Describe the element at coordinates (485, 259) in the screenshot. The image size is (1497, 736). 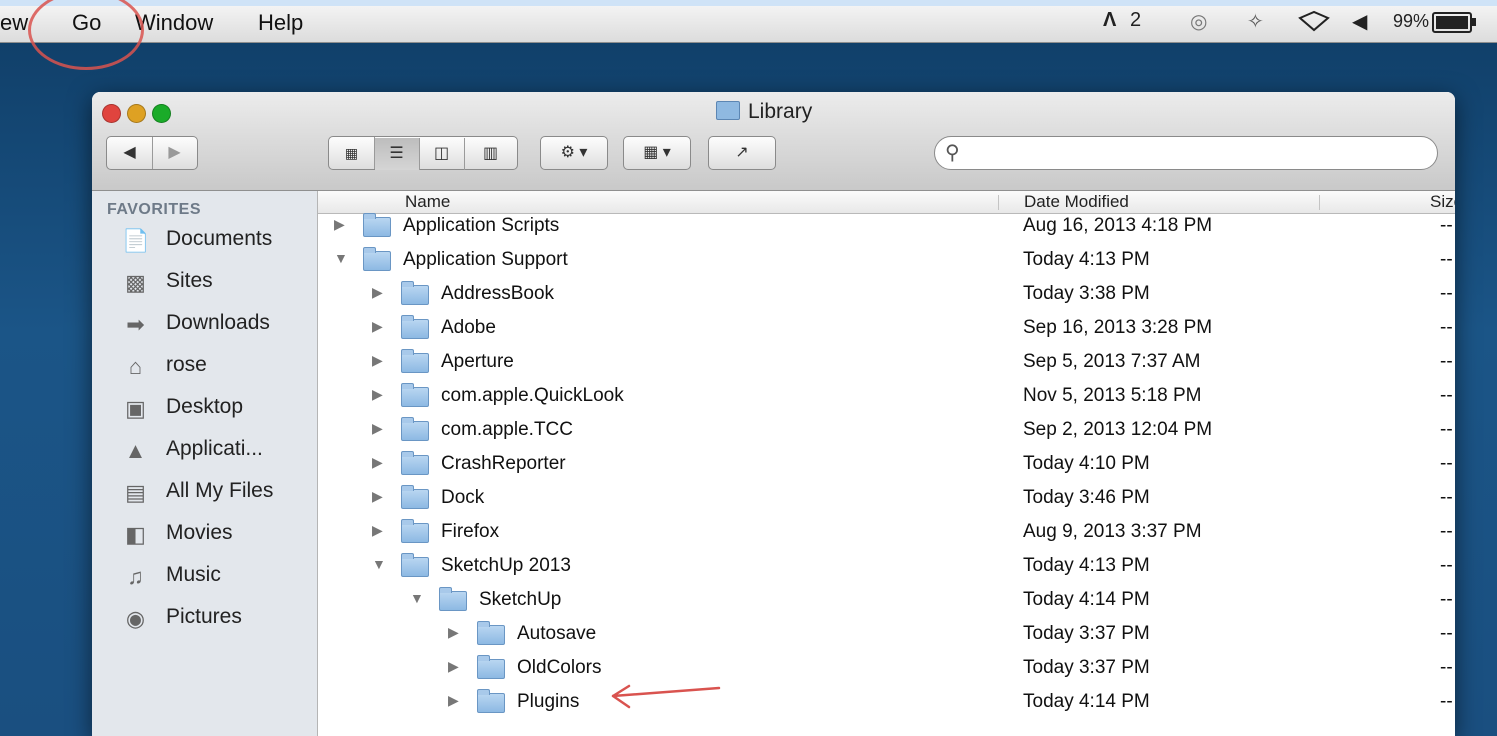
I see `row-name: Application Support` at that location.